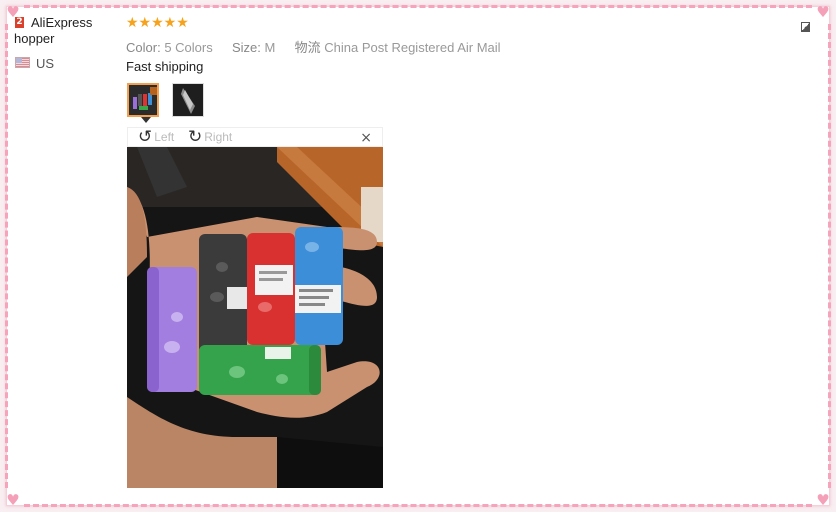  What do you see at coordinates (255, 137) in the screenshot?
I see `image-viewer-toolbar: ↺ Left ↻ Right ×` at bounding box center [255, 137].